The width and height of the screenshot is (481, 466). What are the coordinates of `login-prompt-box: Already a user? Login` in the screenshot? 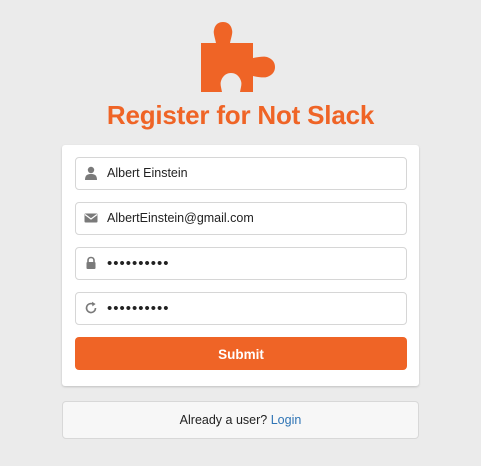 It's located at (240, 420).